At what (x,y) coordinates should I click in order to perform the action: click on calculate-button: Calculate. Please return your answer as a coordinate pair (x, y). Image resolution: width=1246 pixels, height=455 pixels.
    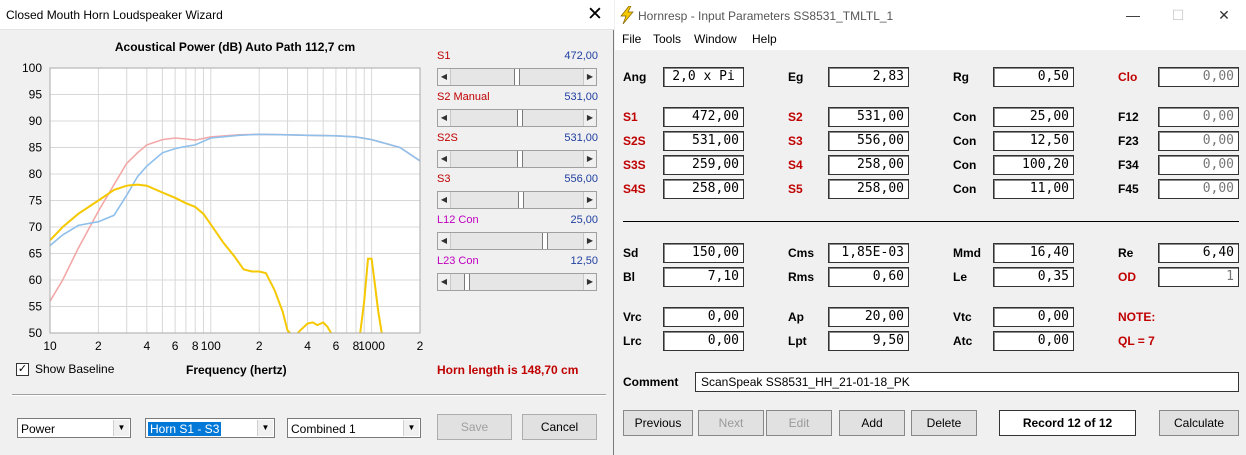
    Looking at the image, I should click on (1199, 423).